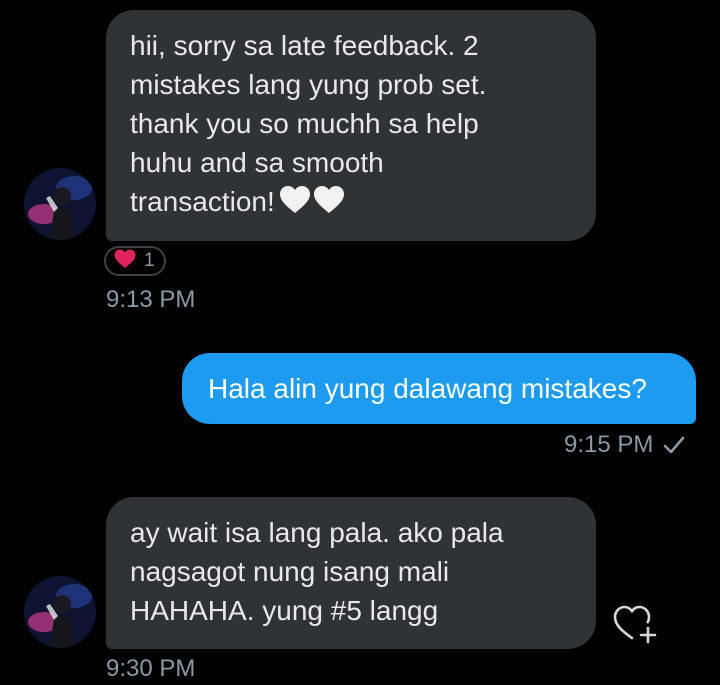 The height and width of the screenshot is (685, 720). What do you see at coordinates (257, 162) in the screenshot?
I see `message-text-line: huhu and sa smooth` at bounding box center [257, 162].